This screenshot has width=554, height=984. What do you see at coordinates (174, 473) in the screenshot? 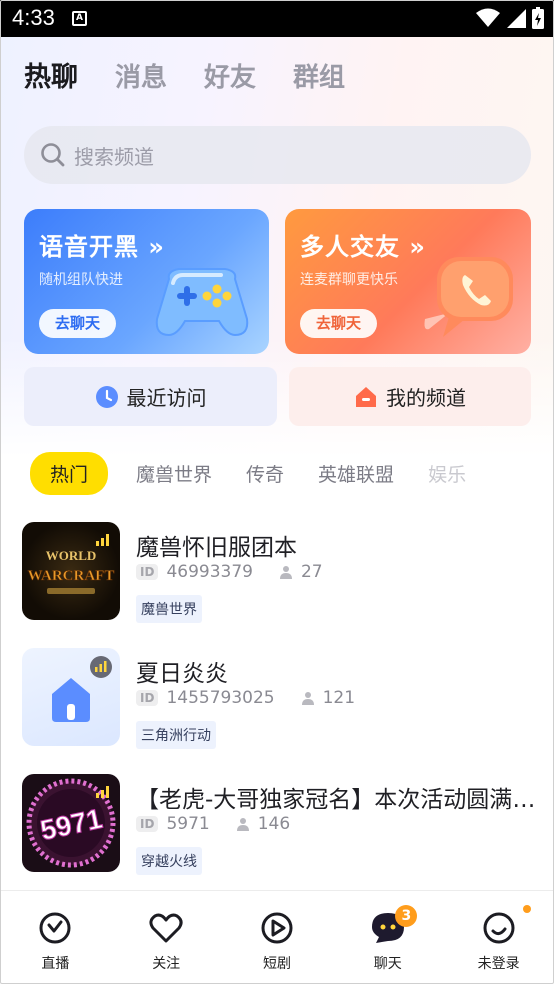
I see `category-warcraft: 魔兽世界` at bounding box center [174, 473].